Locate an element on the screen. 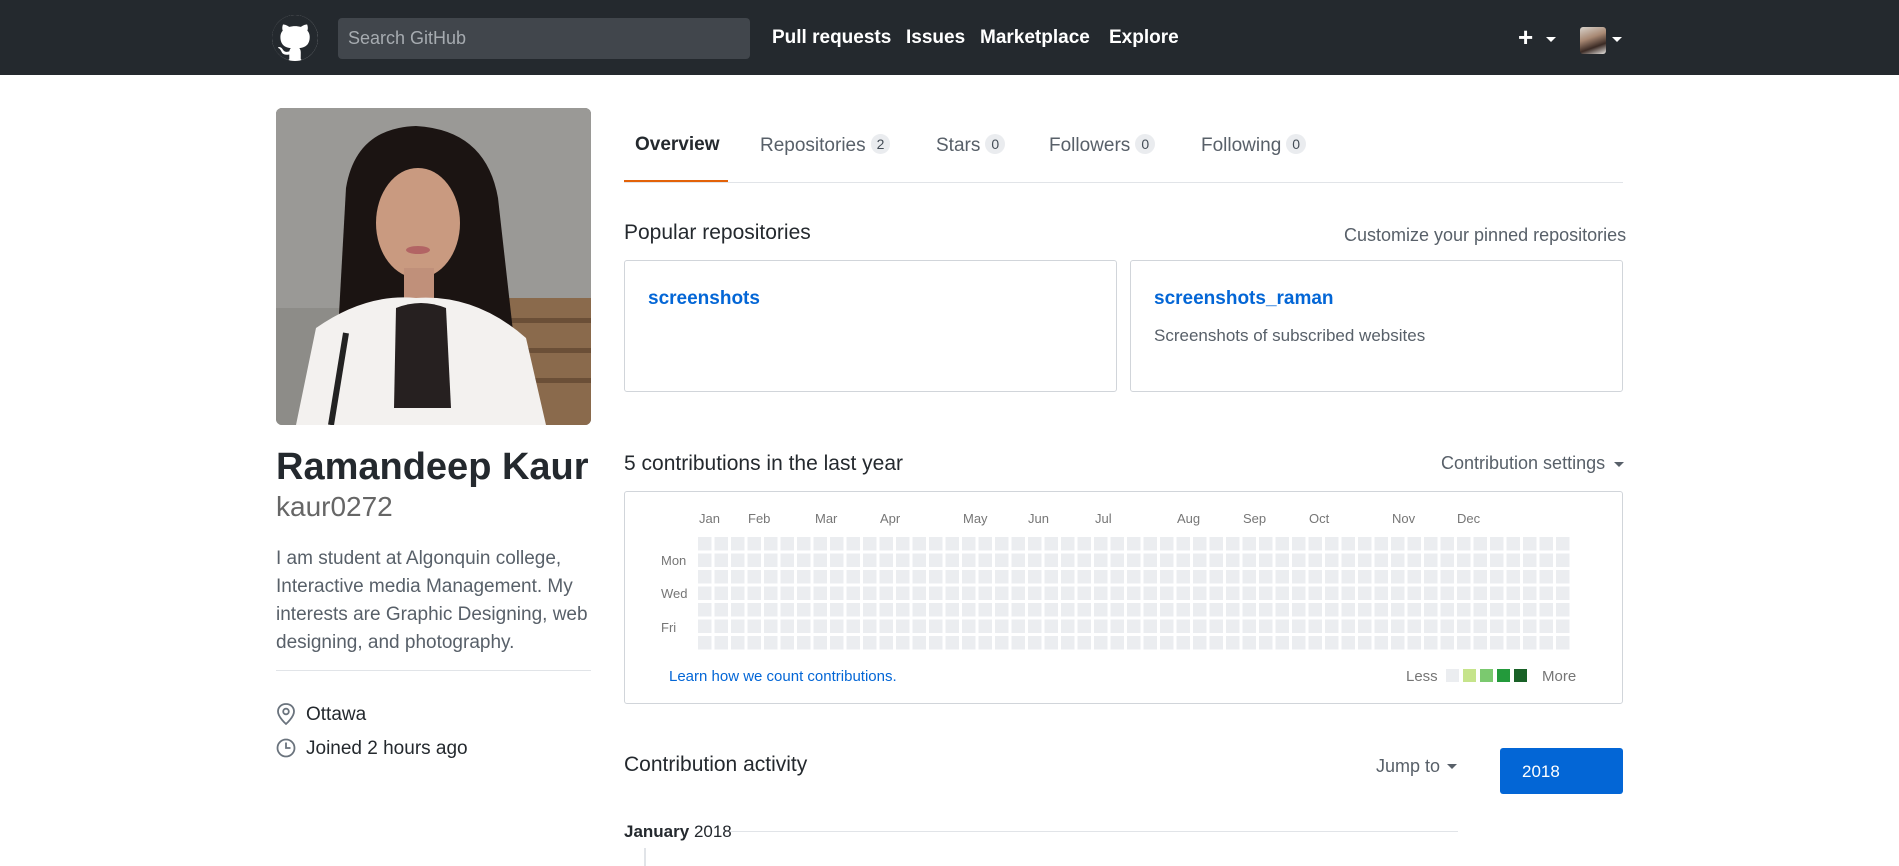  tab-followers: Followers 0 is located at coordinates (1102, 145).